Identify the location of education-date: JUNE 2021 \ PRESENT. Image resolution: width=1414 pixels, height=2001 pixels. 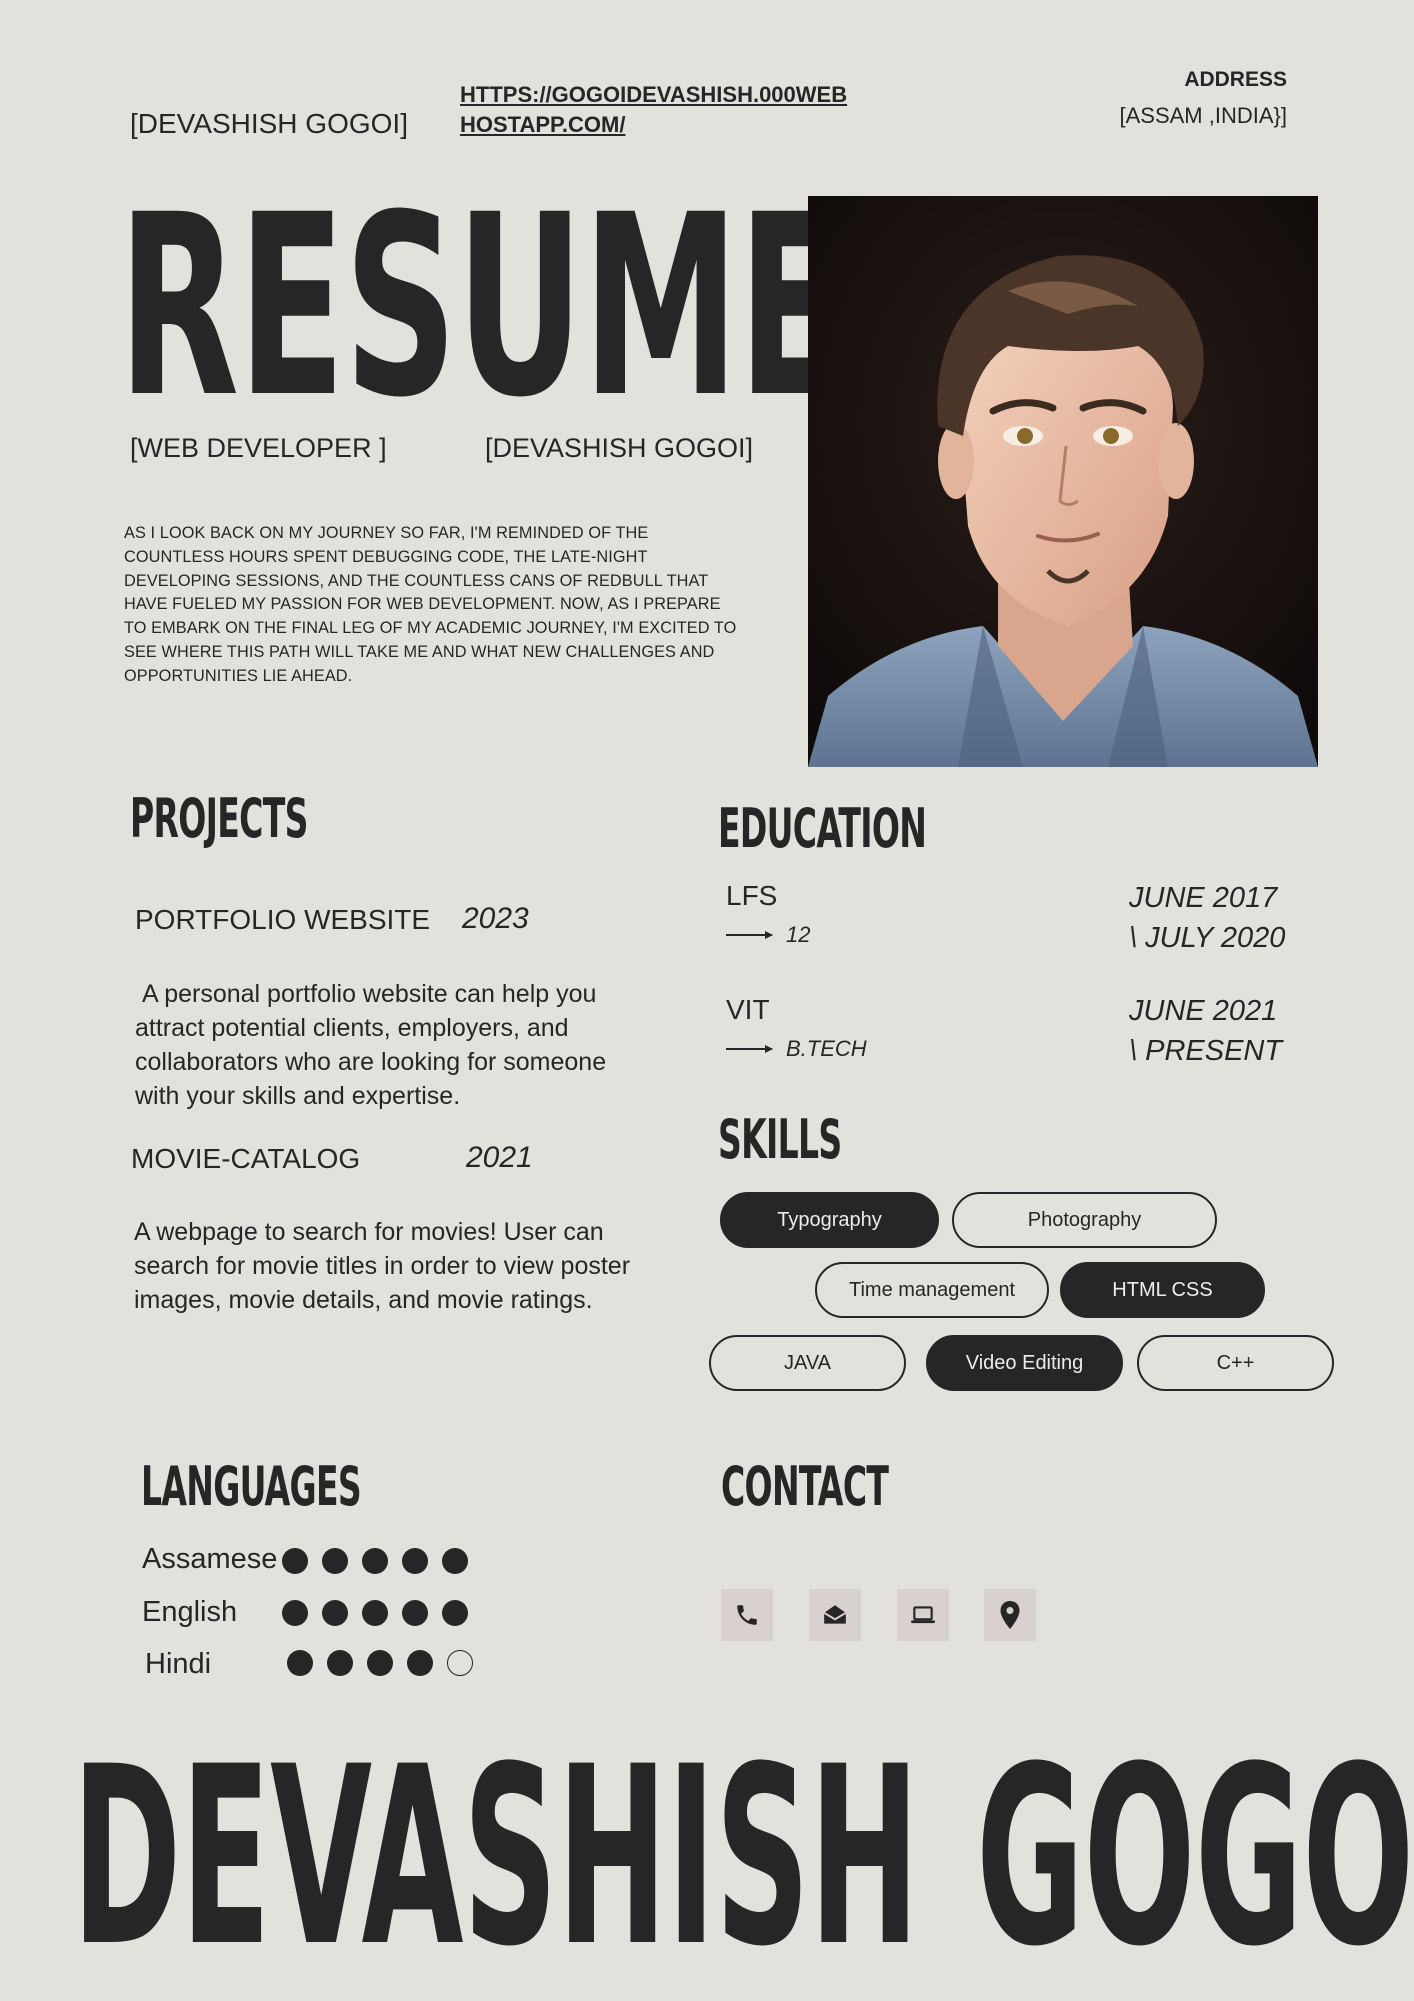
(1205, 1031).